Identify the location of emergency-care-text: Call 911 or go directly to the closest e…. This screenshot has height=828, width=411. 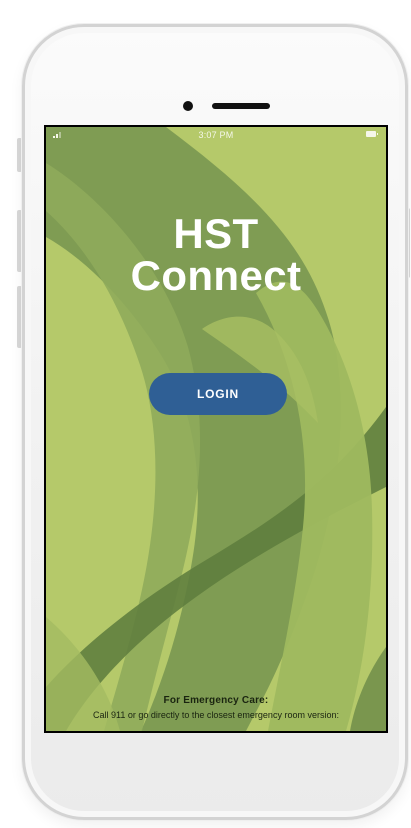
(216, 715).